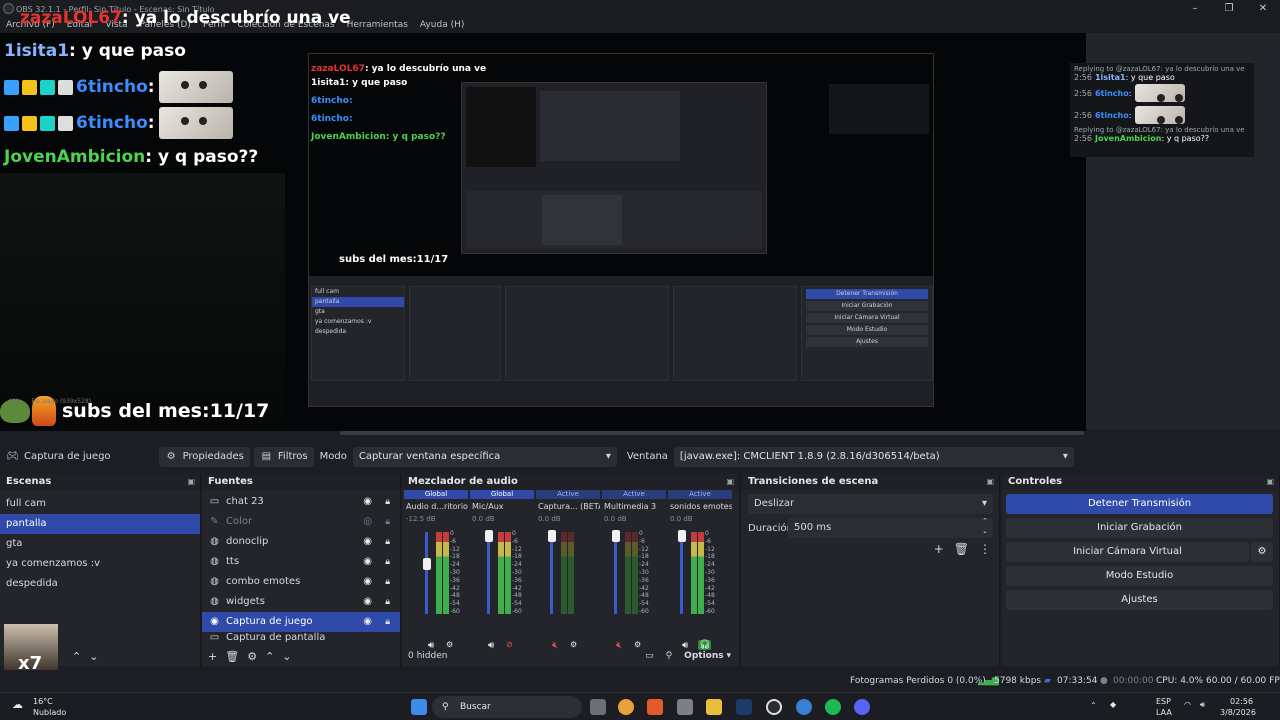 The width and height of the screenshot is (1280, 720). What do you see at coordinates (890, 527) in the screenshot?
I see `duration-input: 500 ms ⌃ ⌄` at bounding box center [890, 527].